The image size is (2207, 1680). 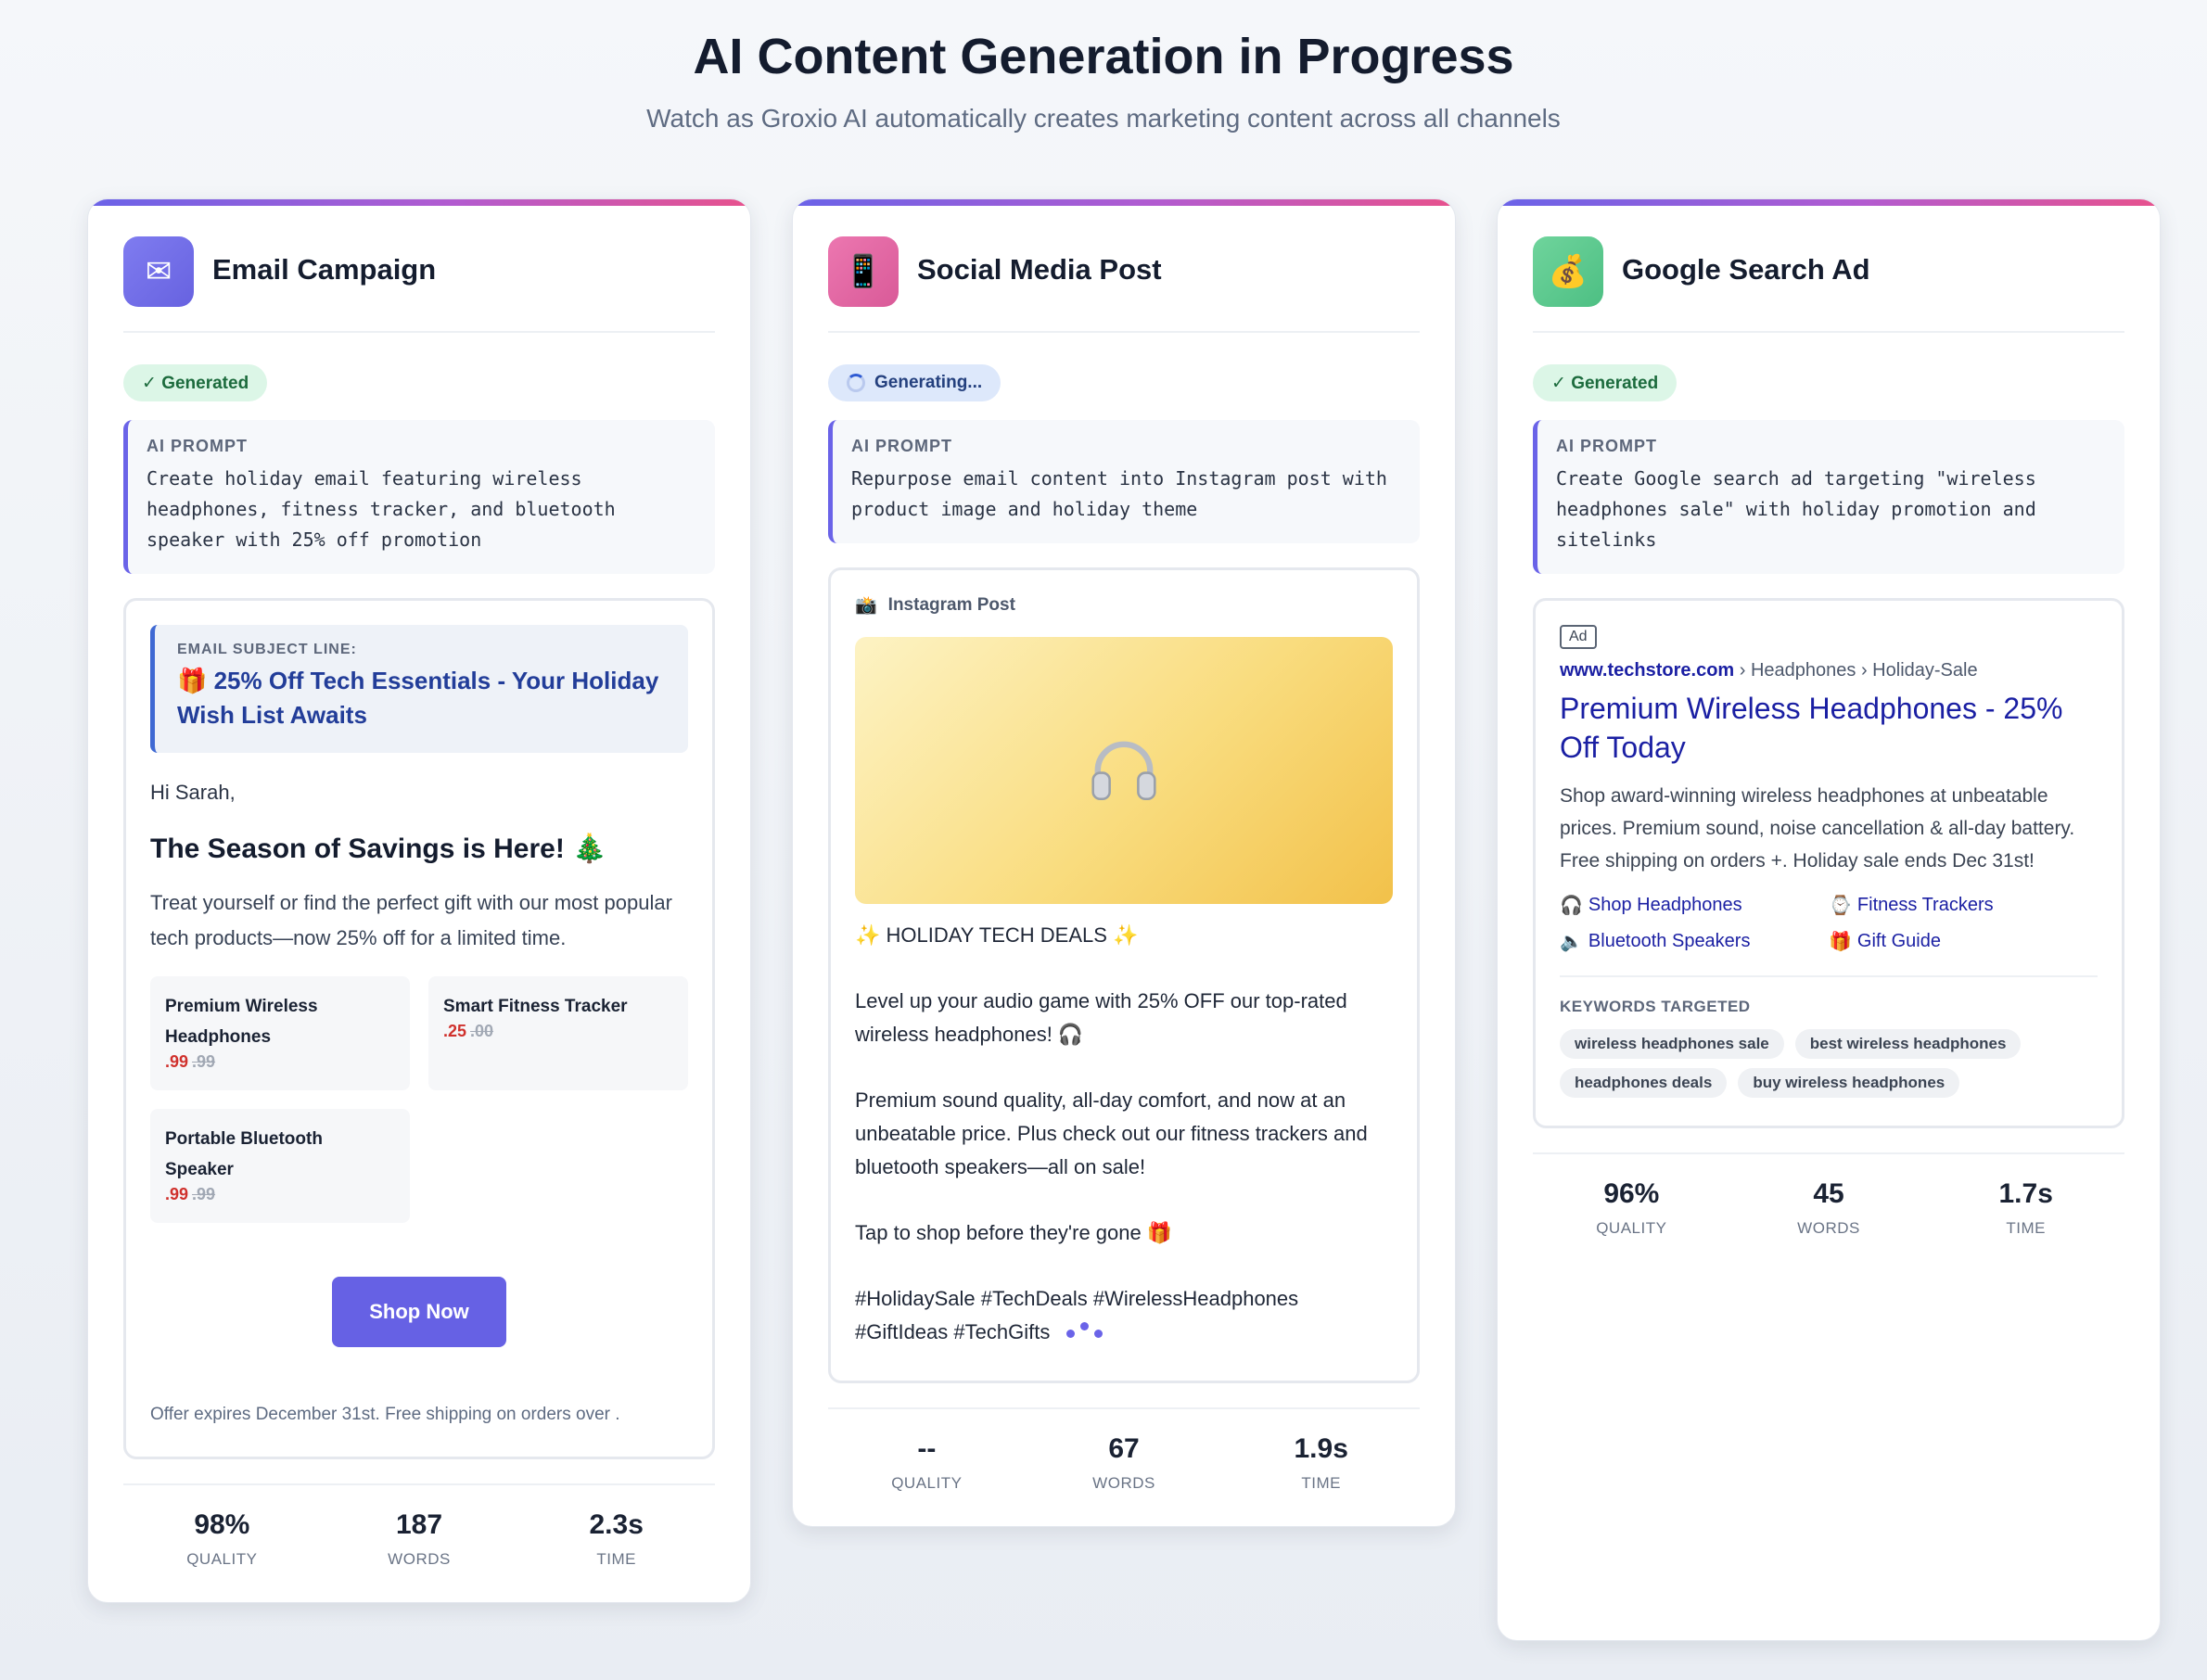 I want to click on ad-tag: Ad, so click(x=1578, y=637).